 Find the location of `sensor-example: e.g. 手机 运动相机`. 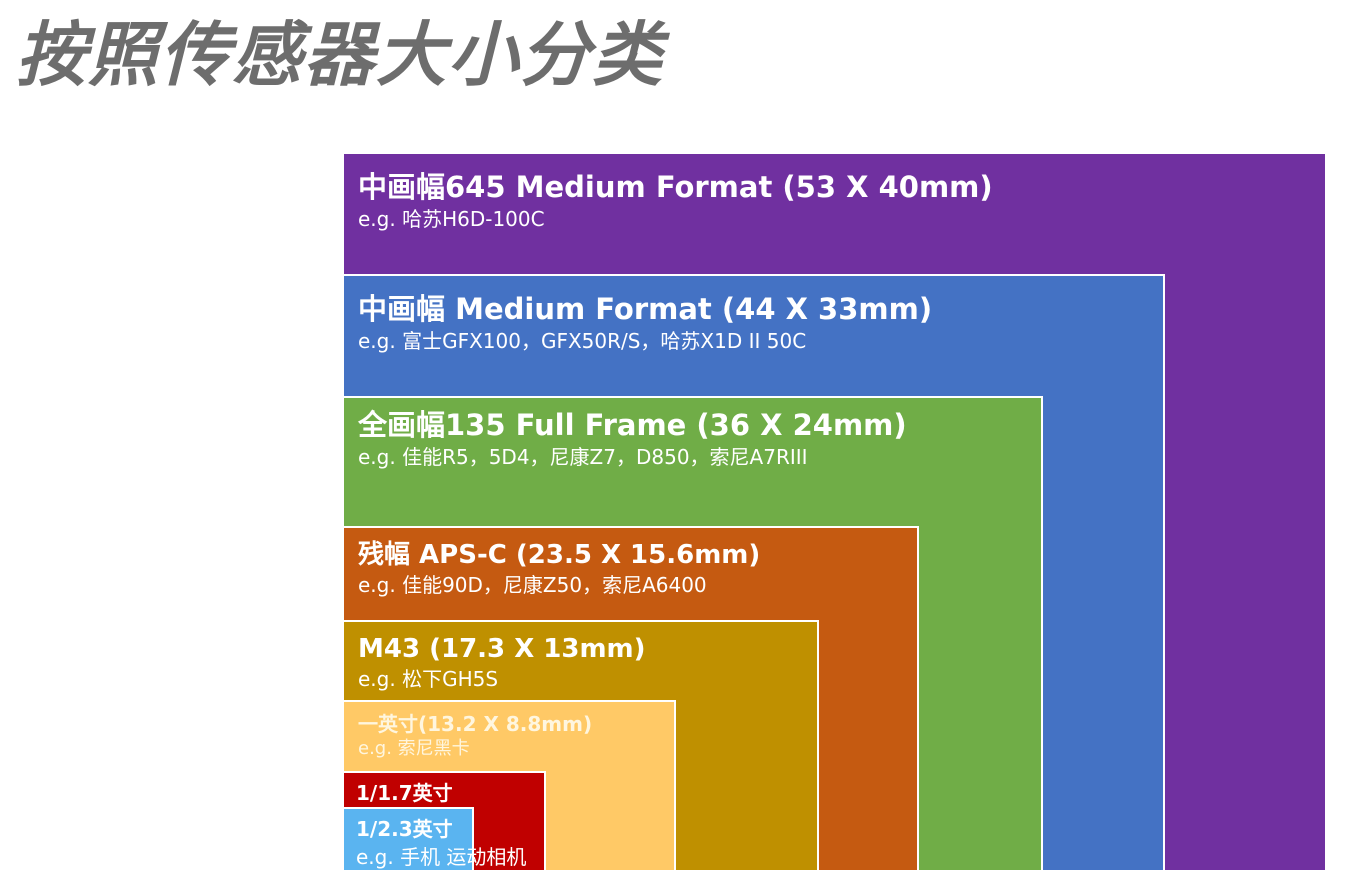

sensor-example: e.g. 手机 运动相机 is located at coordinates (441, 857).